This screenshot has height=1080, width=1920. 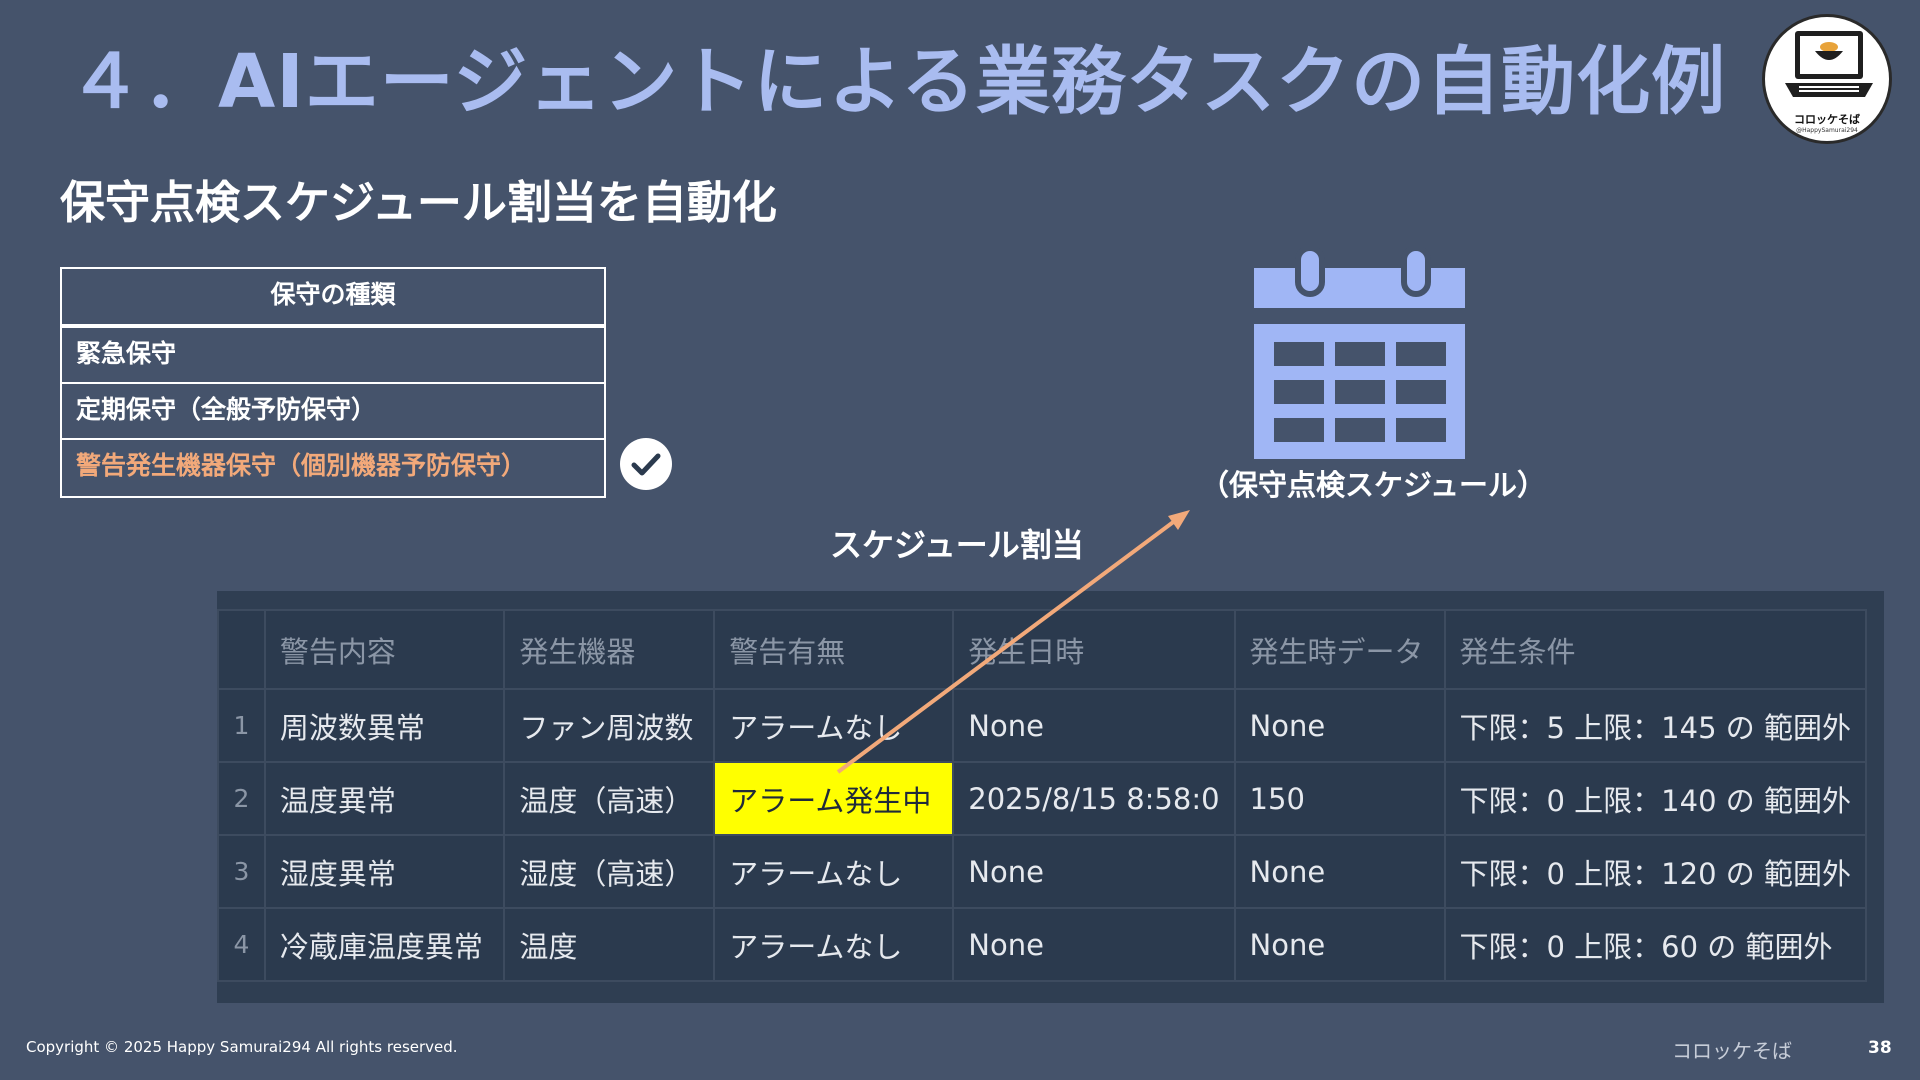 I want to click on table-cell: 4, so click(x=241, y=944).